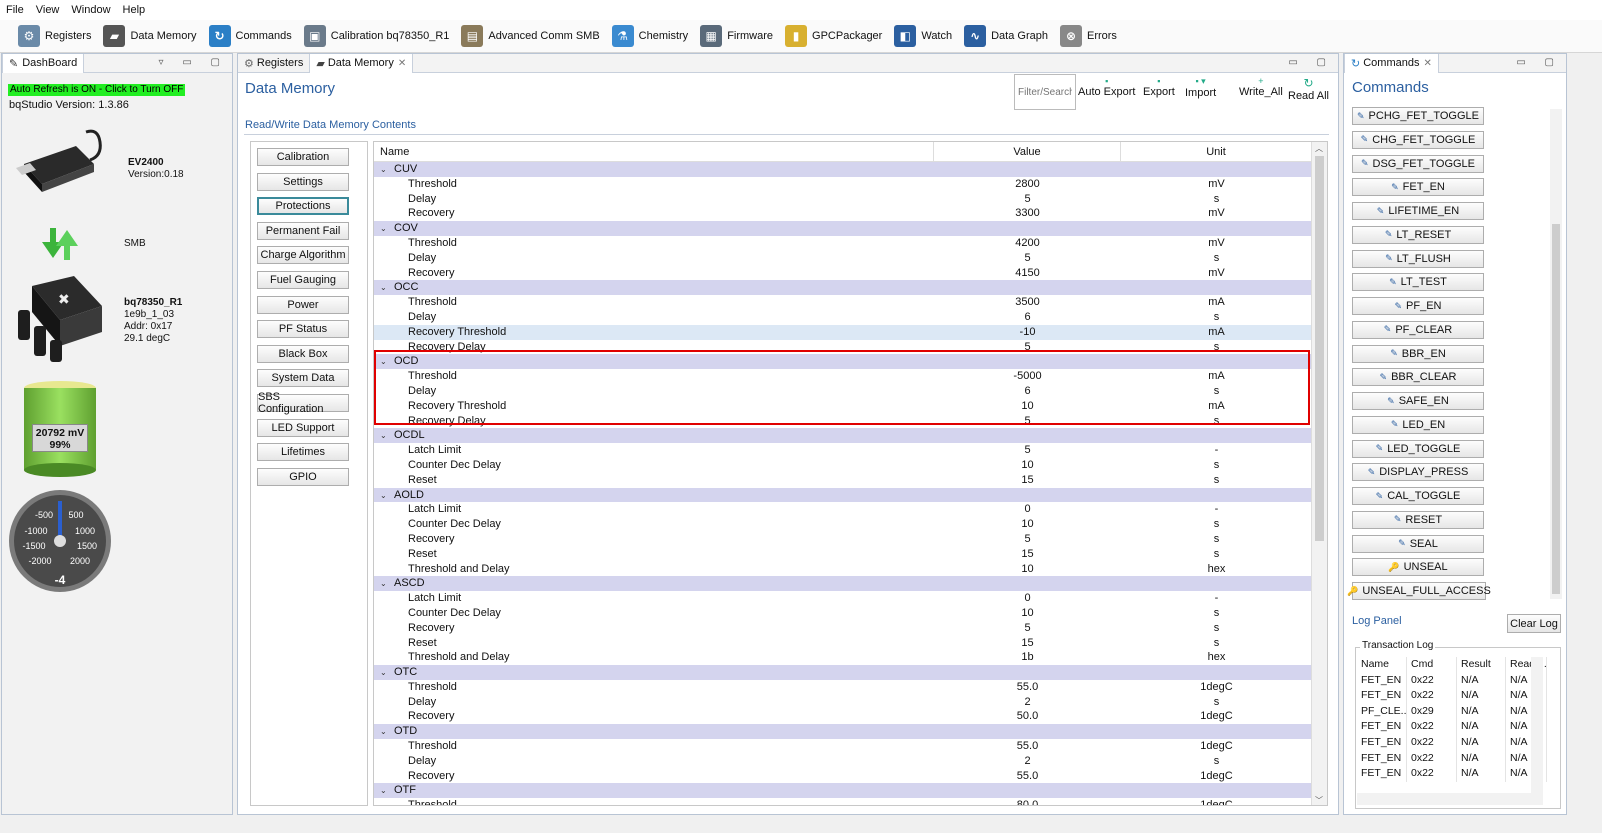  Describe the element at coordinates (1418, 139) in the screenshot. I see `command-chg-fet-toggle-button: ✎ CHG_FET_TOGGLE` at that location.